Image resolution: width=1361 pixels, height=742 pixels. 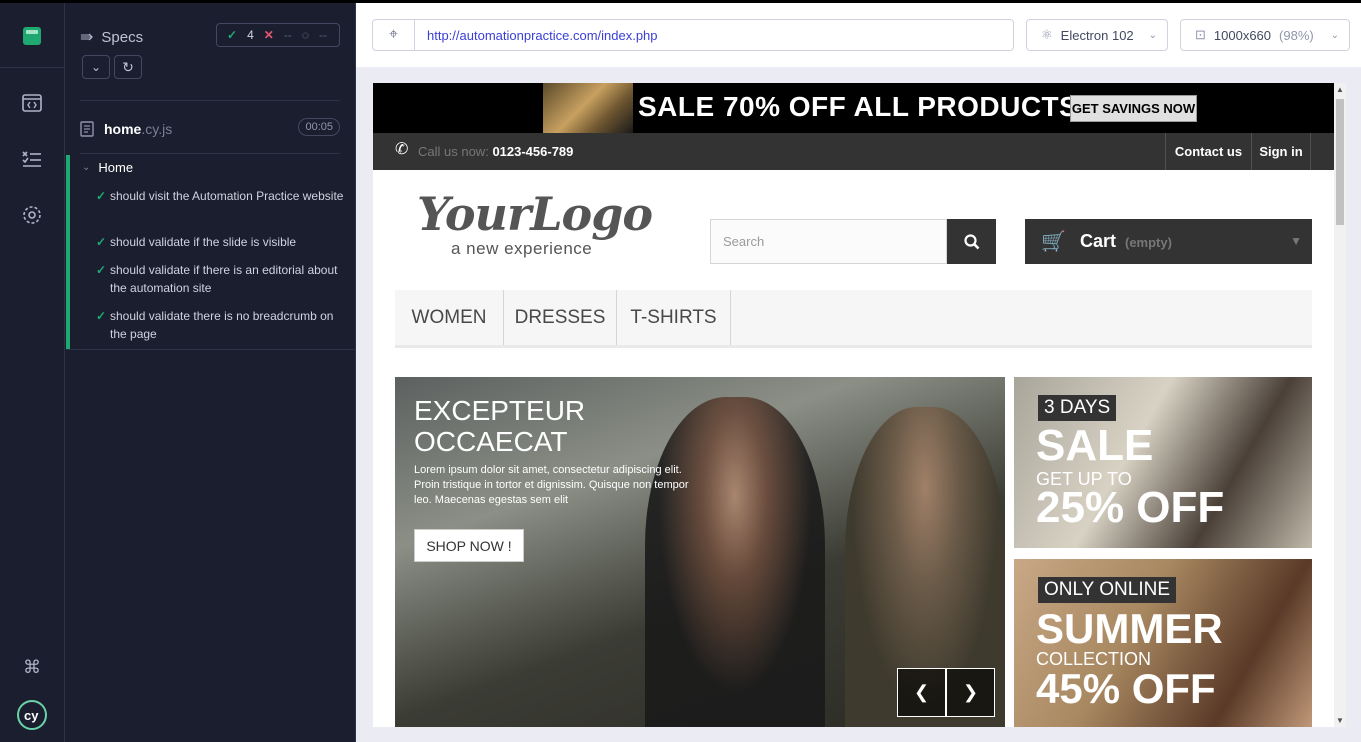 I want to click on cart-label: Cart, so click(x=1098, y=241).